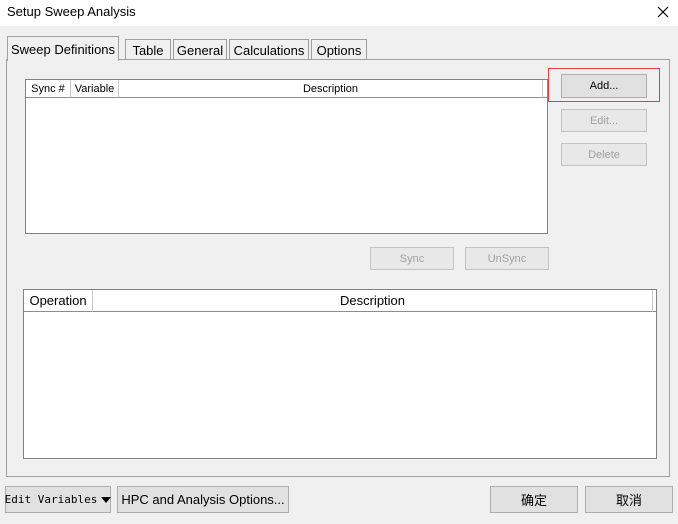 The height and width of the screenshot is (524, 678). I want to click on tab-general: General, so click(200, 49).